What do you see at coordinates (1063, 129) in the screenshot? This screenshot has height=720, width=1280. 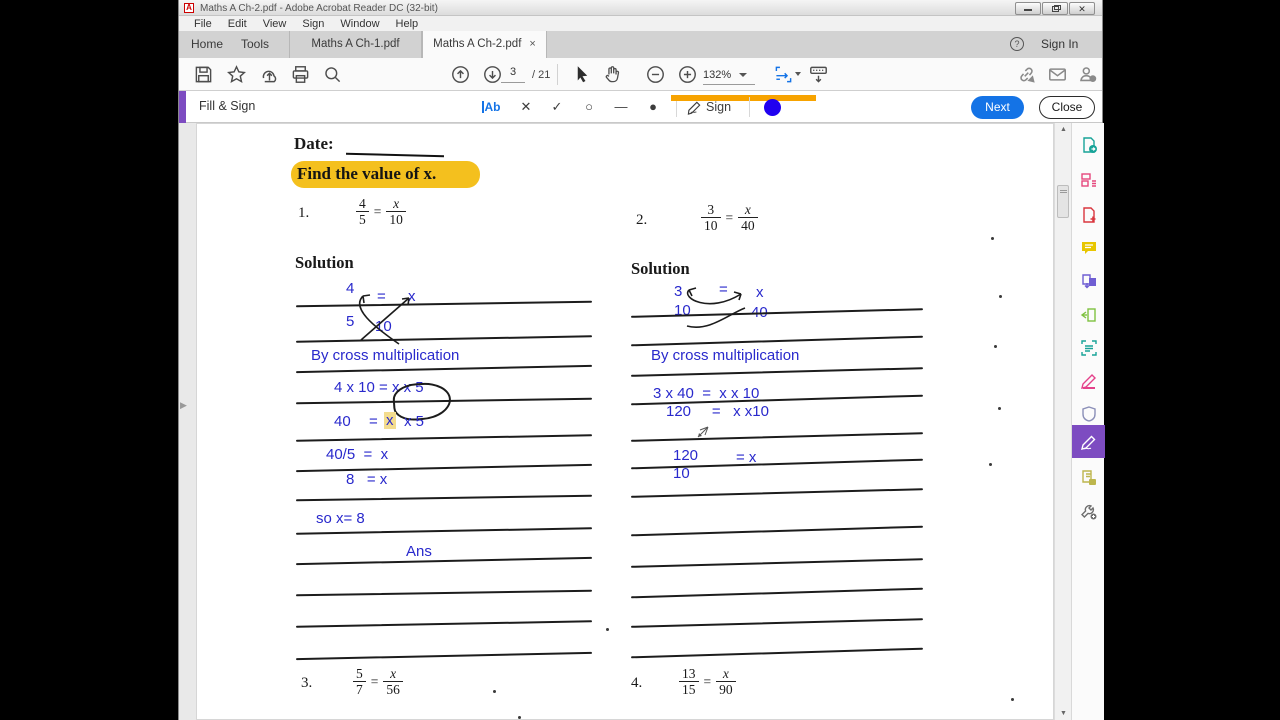 I see `scroll-up-icon: ▲` at bounding box center [1063, 129].